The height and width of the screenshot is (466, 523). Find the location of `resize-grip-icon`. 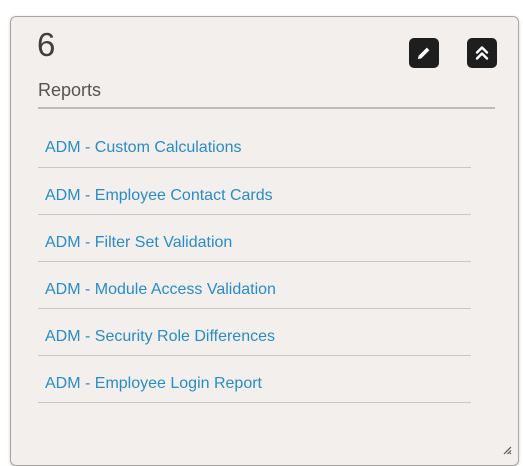

resize-grip-icon is located at coordinates (507, 450).